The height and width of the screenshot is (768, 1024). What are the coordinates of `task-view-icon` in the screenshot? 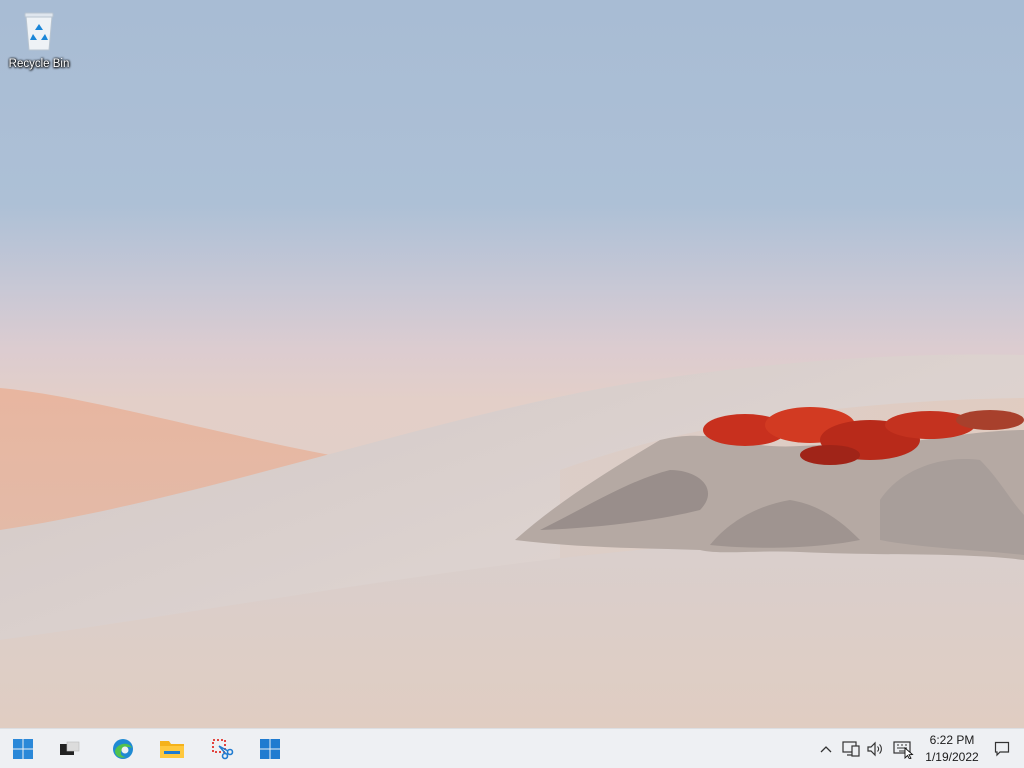 It's located at (70, 748).